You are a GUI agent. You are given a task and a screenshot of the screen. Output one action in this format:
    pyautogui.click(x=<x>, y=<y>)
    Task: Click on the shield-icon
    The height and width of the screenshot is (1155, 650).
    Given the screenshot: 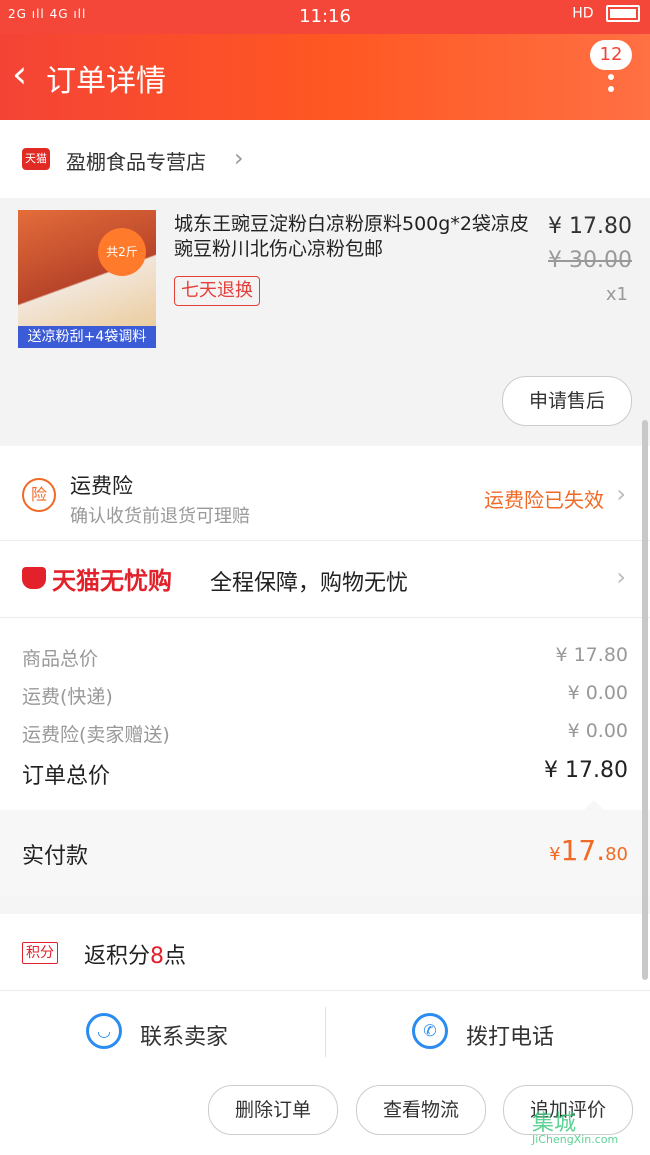 What is the action you would take?
    pyautogui.click(x=34, y=578)
    